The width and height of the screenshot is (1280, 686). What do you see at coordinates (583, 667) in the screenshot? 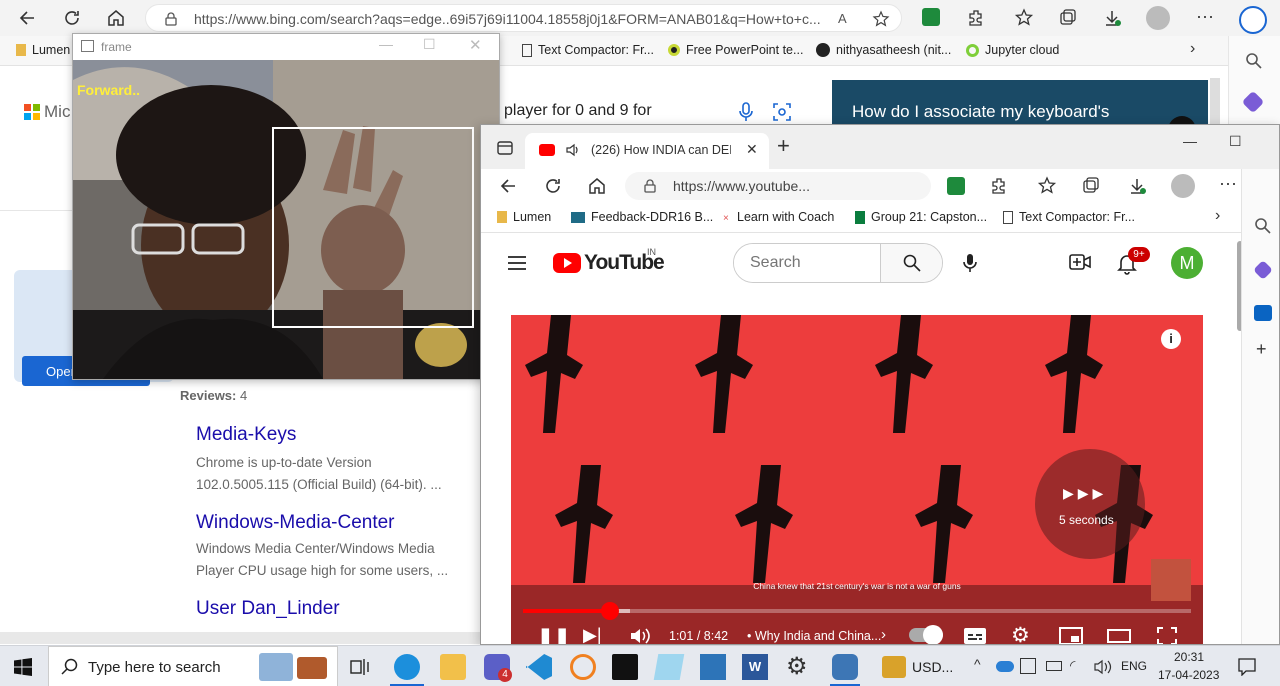
I see `jupyter-icon` at bounding box center [583, 667].